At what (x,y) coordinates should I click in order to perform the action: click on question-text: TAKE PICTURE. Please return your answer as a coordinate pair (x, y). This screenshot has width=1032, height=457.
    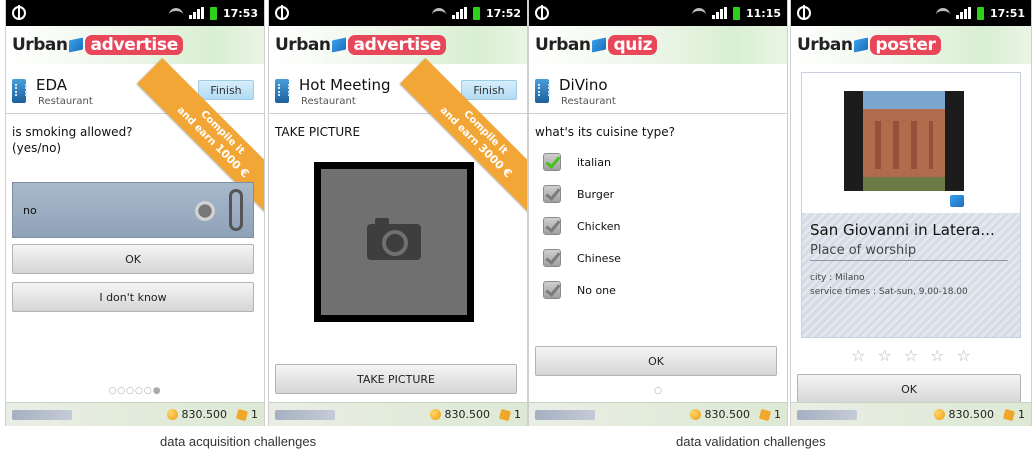
    Looking at the image, I should click on (318, 132).